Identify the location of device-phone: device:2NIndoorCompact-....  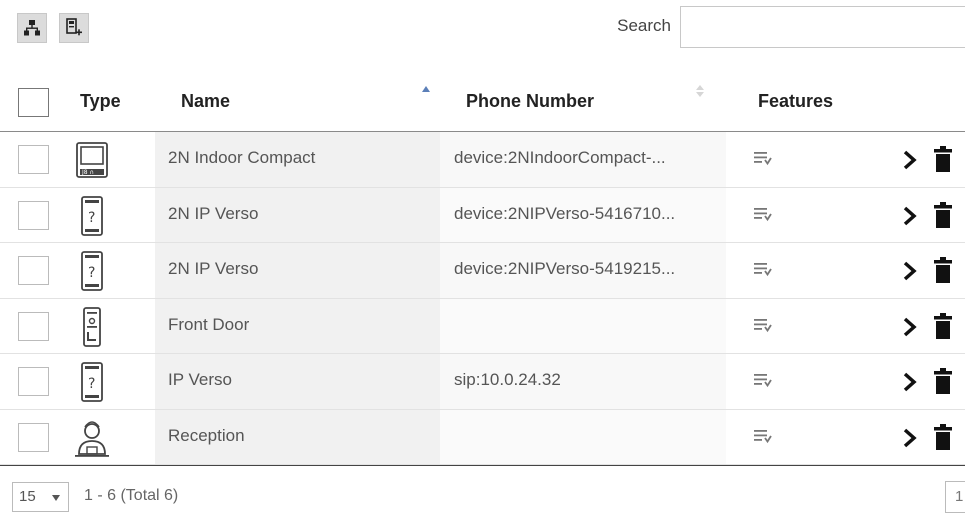
(560, 157).